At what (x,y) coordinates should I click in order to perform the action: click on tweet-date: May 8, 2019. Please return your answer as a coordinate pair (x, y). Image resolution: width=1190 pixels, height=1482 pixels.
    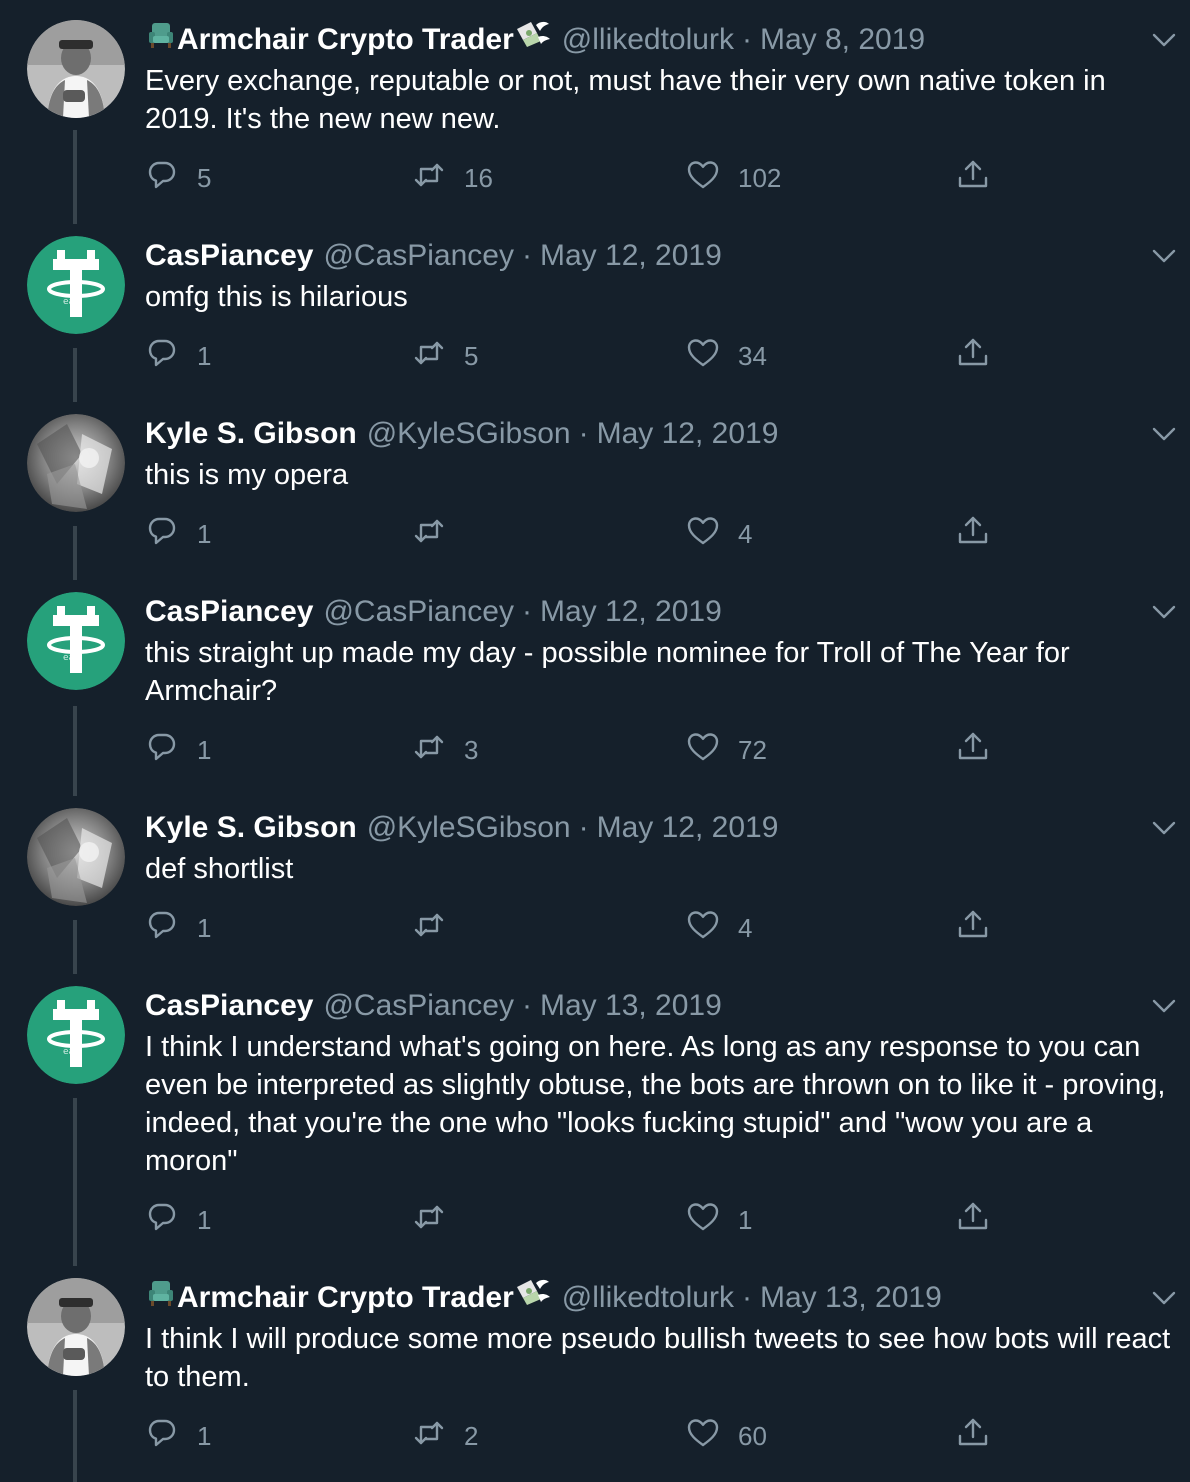
    Looking at the image, I should click on (842, 40).